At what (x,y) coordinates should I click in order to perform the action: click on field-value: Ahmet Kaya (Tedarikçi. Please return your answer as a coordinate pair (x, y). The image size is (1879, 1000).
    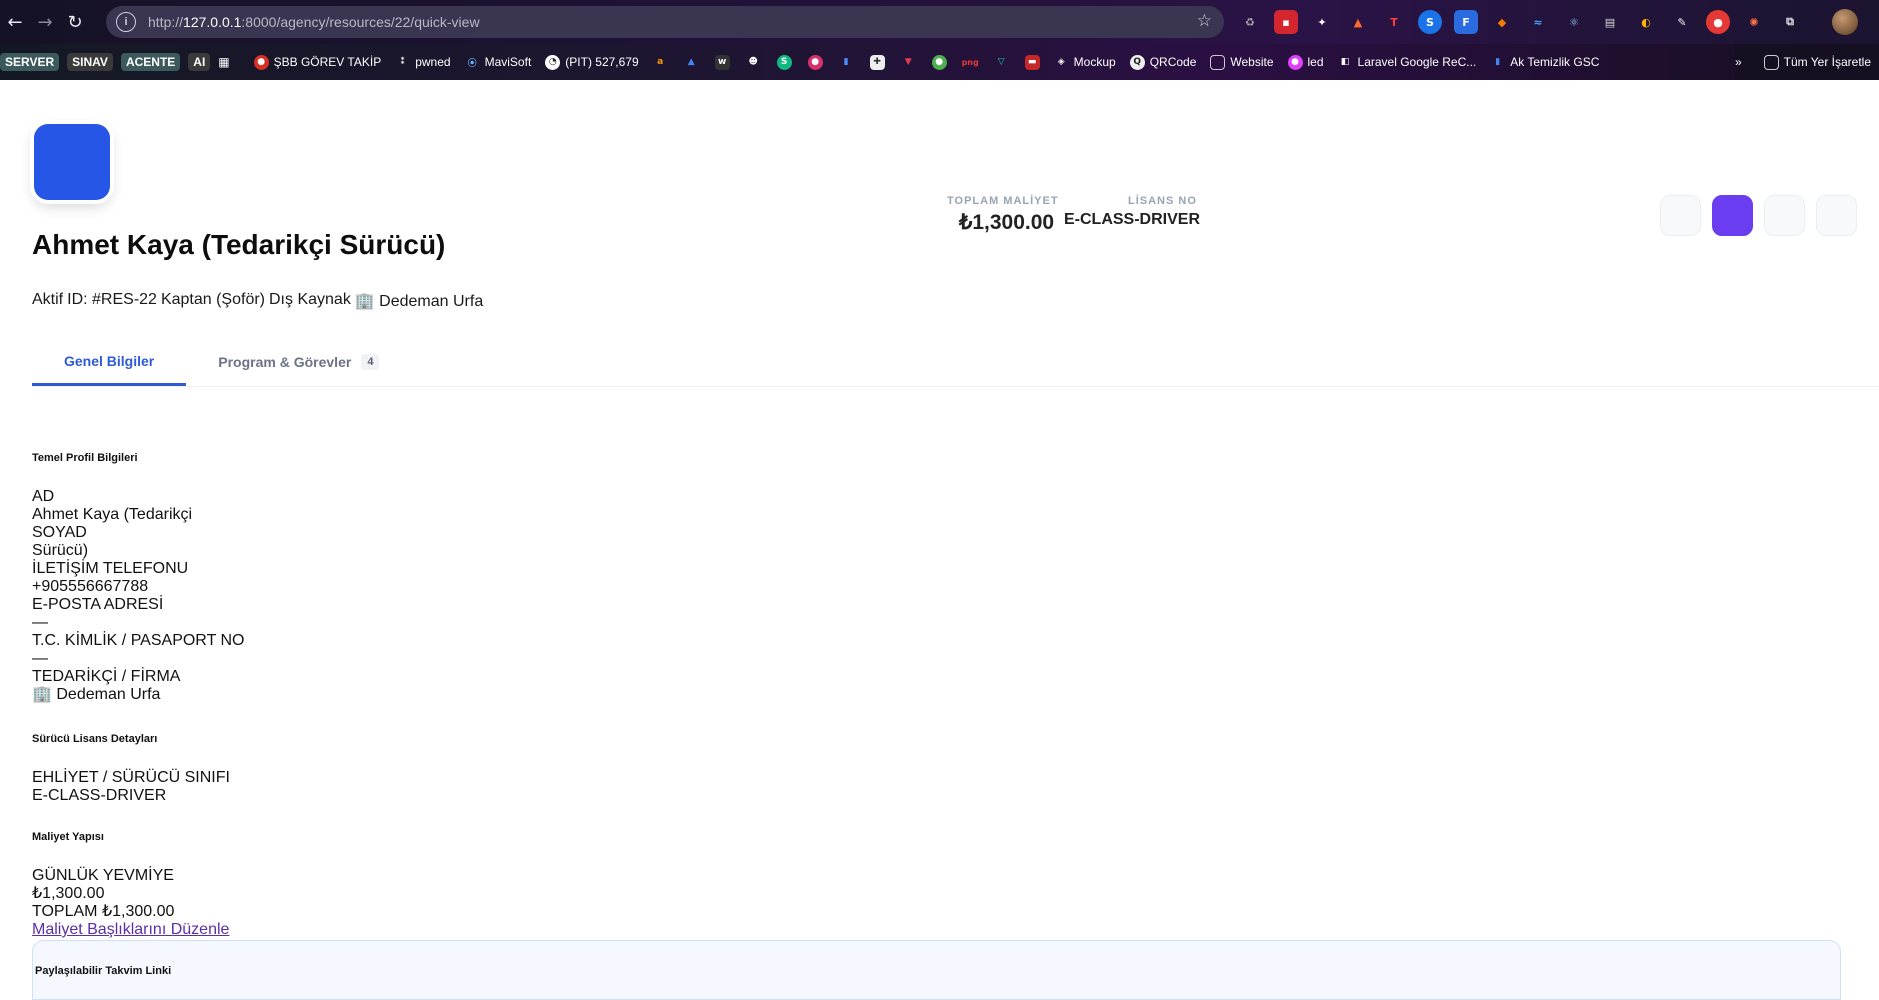
    Looking at the image, I should click on (112, 514).